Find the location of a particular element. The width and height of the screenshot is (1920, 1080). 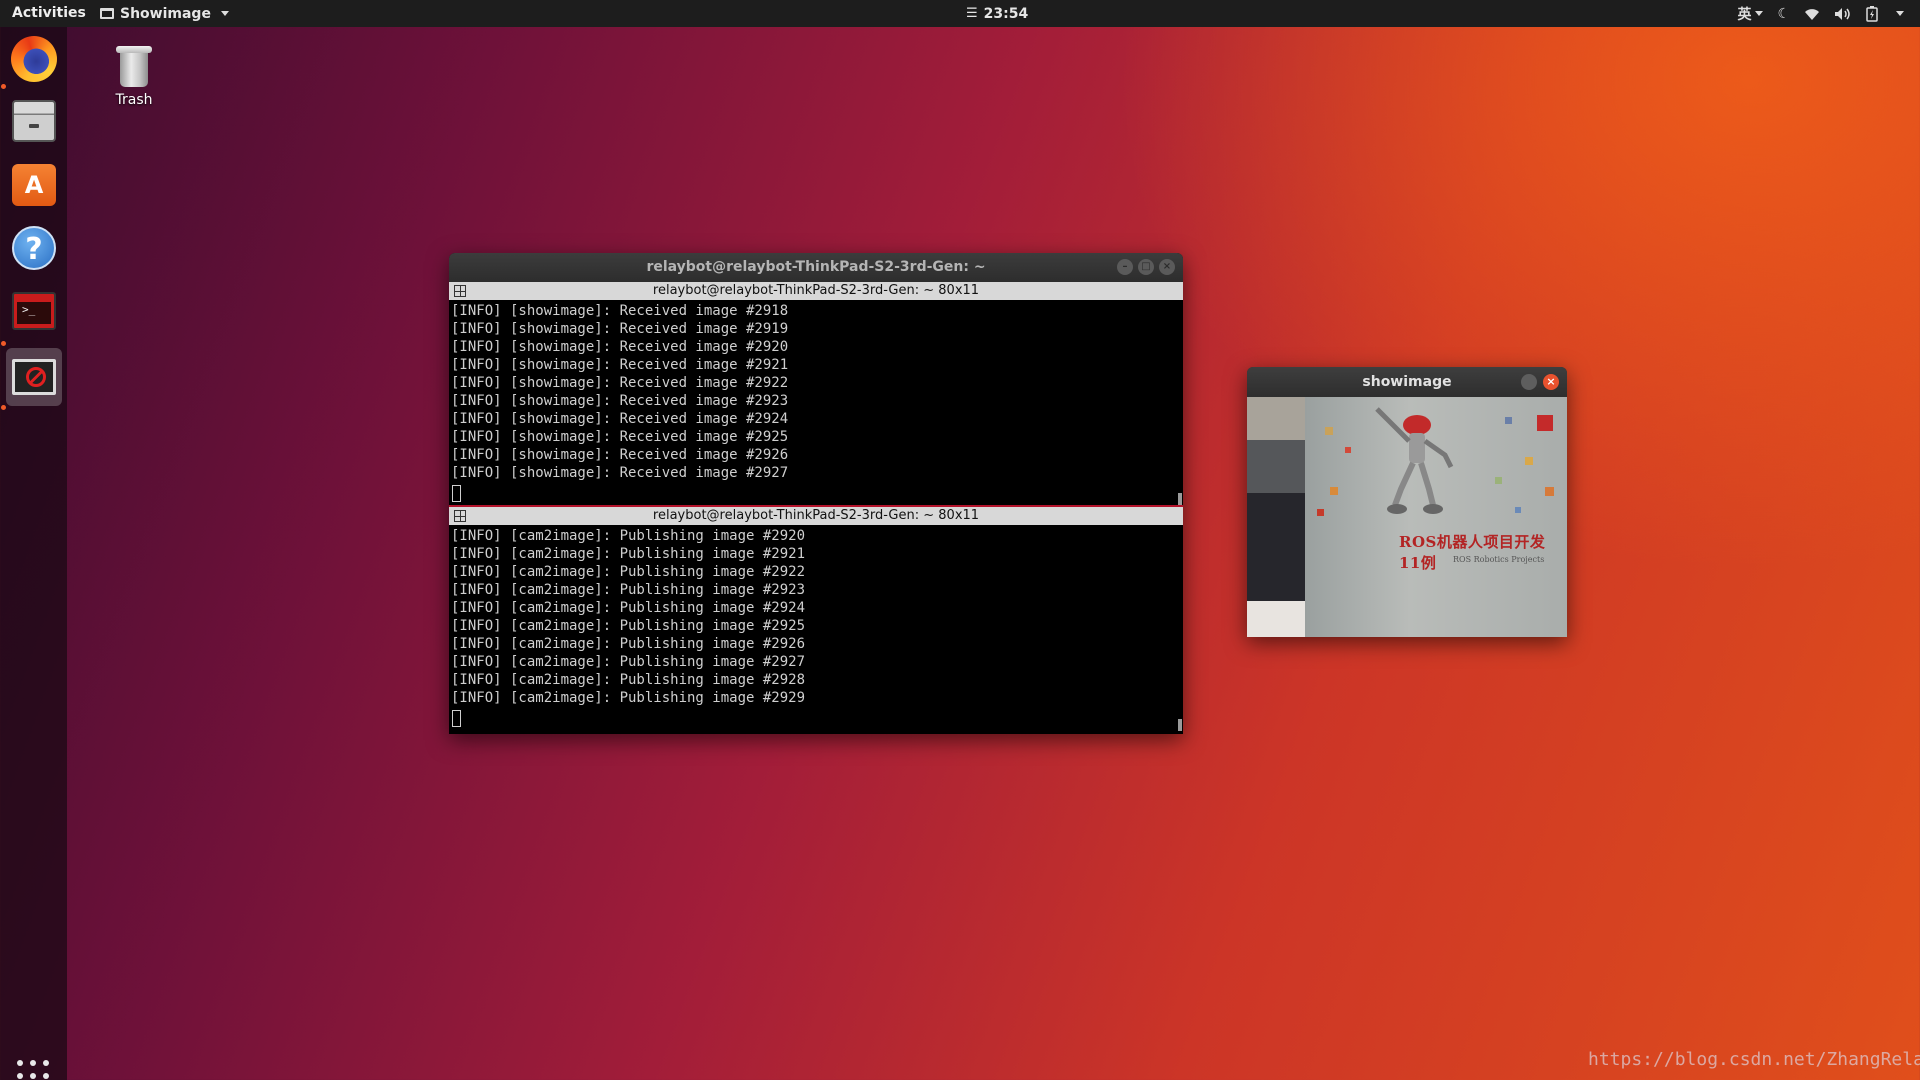

dock-item-terminal is located at coordinates (34, 311).